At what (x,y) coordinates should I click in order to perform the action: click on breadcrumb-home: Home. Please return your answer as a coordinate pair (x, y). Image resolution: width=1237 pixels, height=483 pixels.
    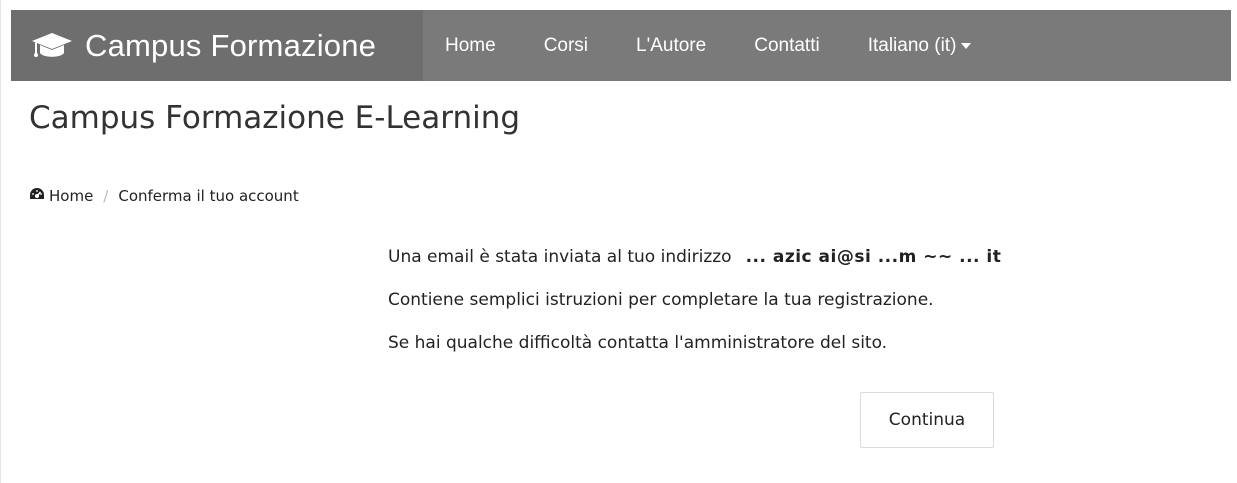
    Looking at the image, I should click on (61, 196).